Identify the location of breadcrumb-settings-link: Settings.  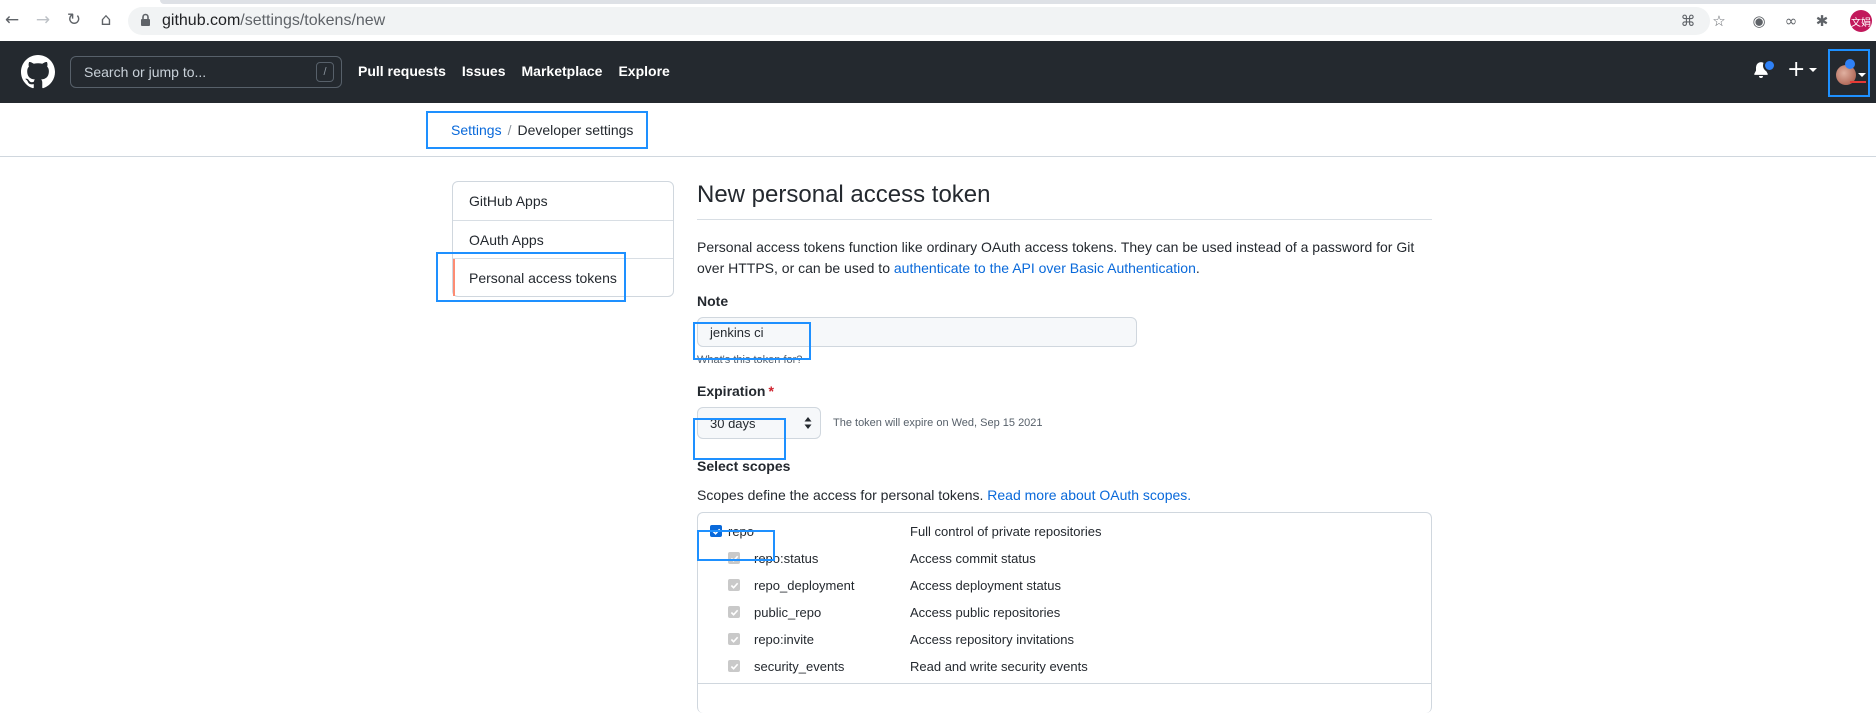
(476, 130).